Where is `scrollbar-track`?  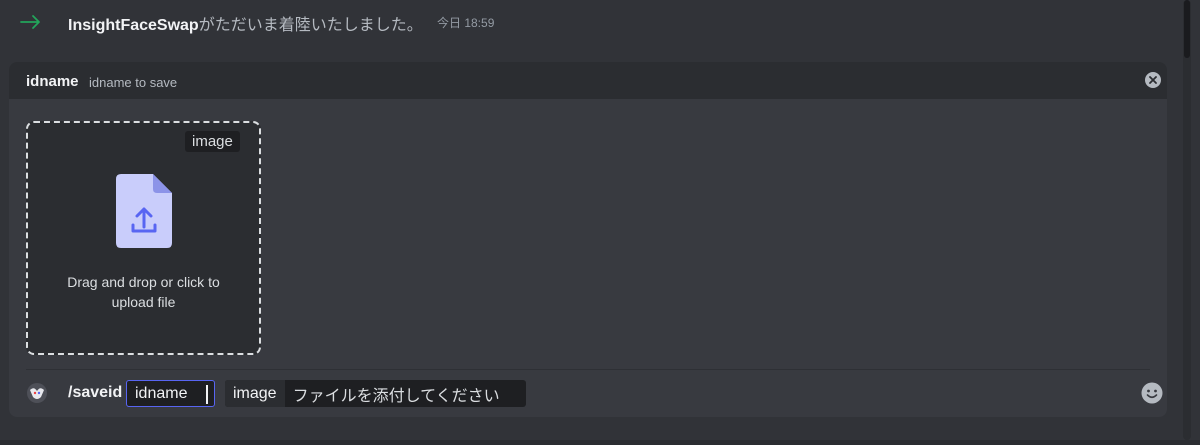
scrollbar-track is located at coordinates (1187, 220).